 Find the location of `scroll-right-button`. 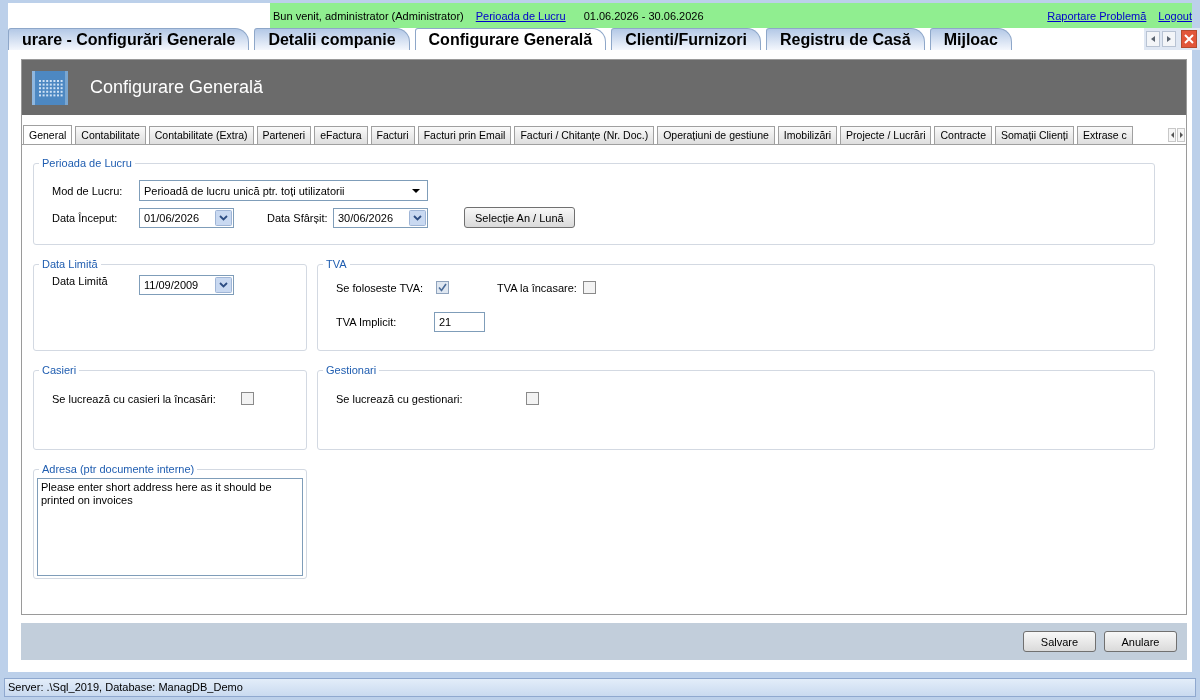

scroll-right-button is located at coordinates (1169, 39).